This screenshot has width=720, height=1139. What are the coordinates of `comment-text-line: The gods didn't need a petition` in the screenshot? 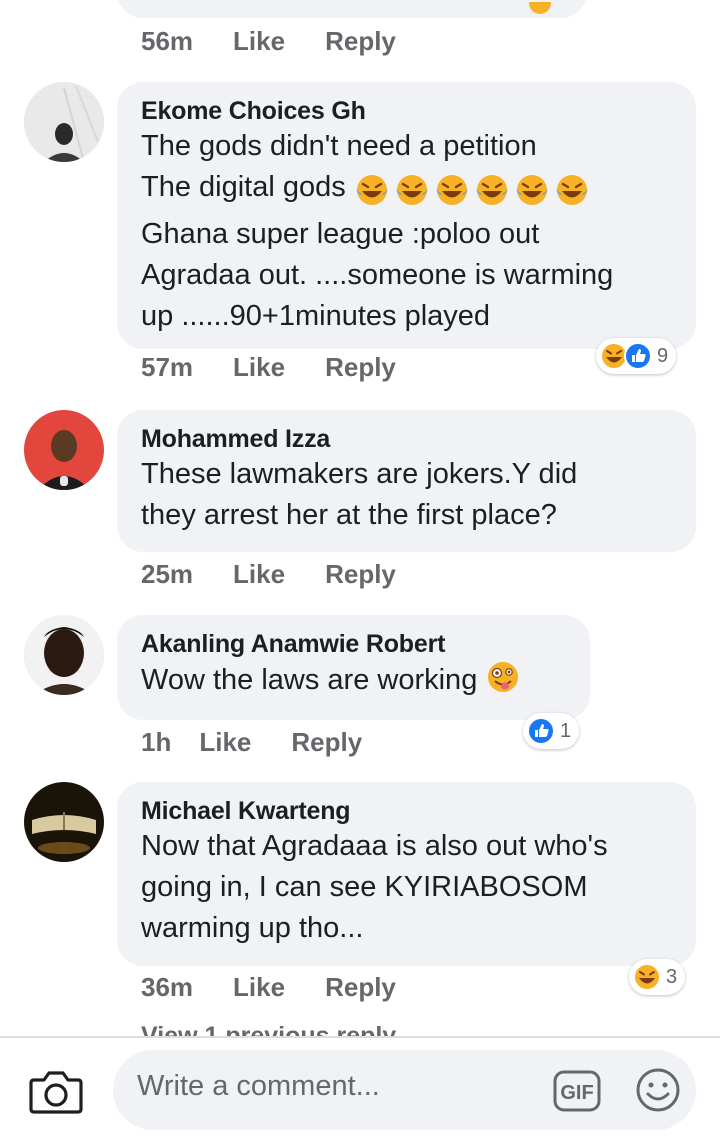 It's located at (339, 146).